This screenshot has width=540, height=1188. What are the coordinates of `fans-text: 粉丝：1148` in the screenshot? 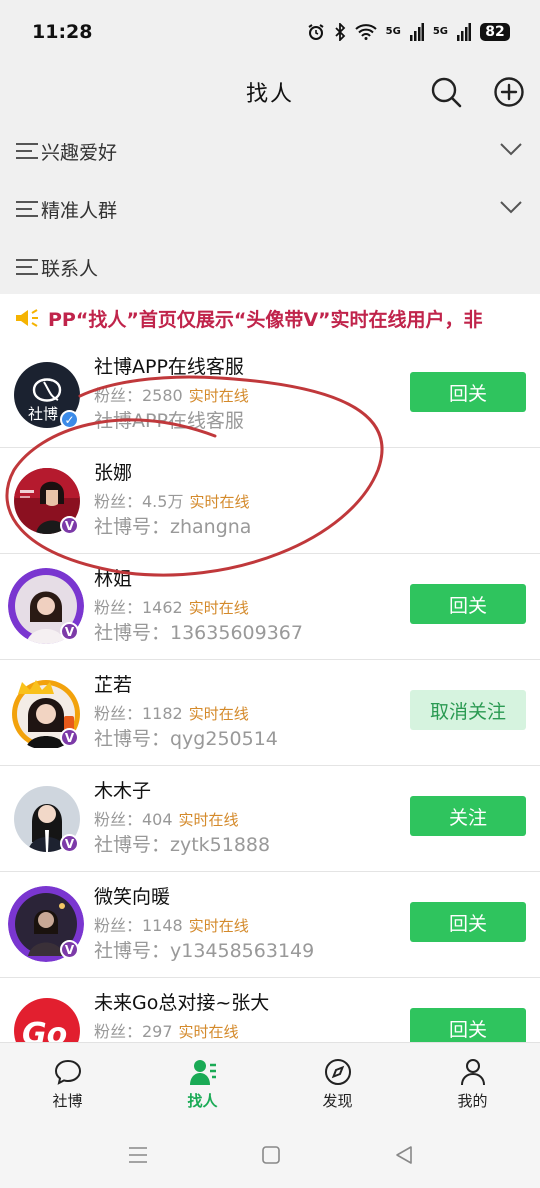 It's located at (138, 925).